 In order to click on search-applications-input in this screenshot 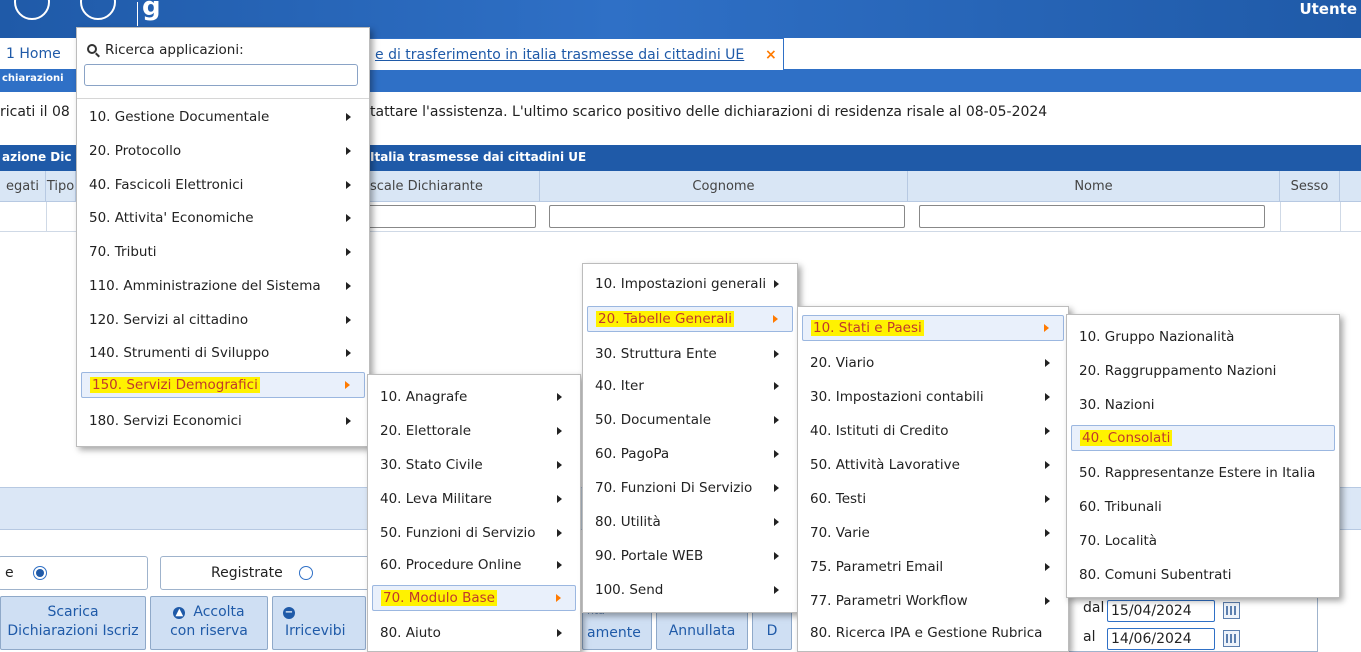, I will do `click(221, 75)`.